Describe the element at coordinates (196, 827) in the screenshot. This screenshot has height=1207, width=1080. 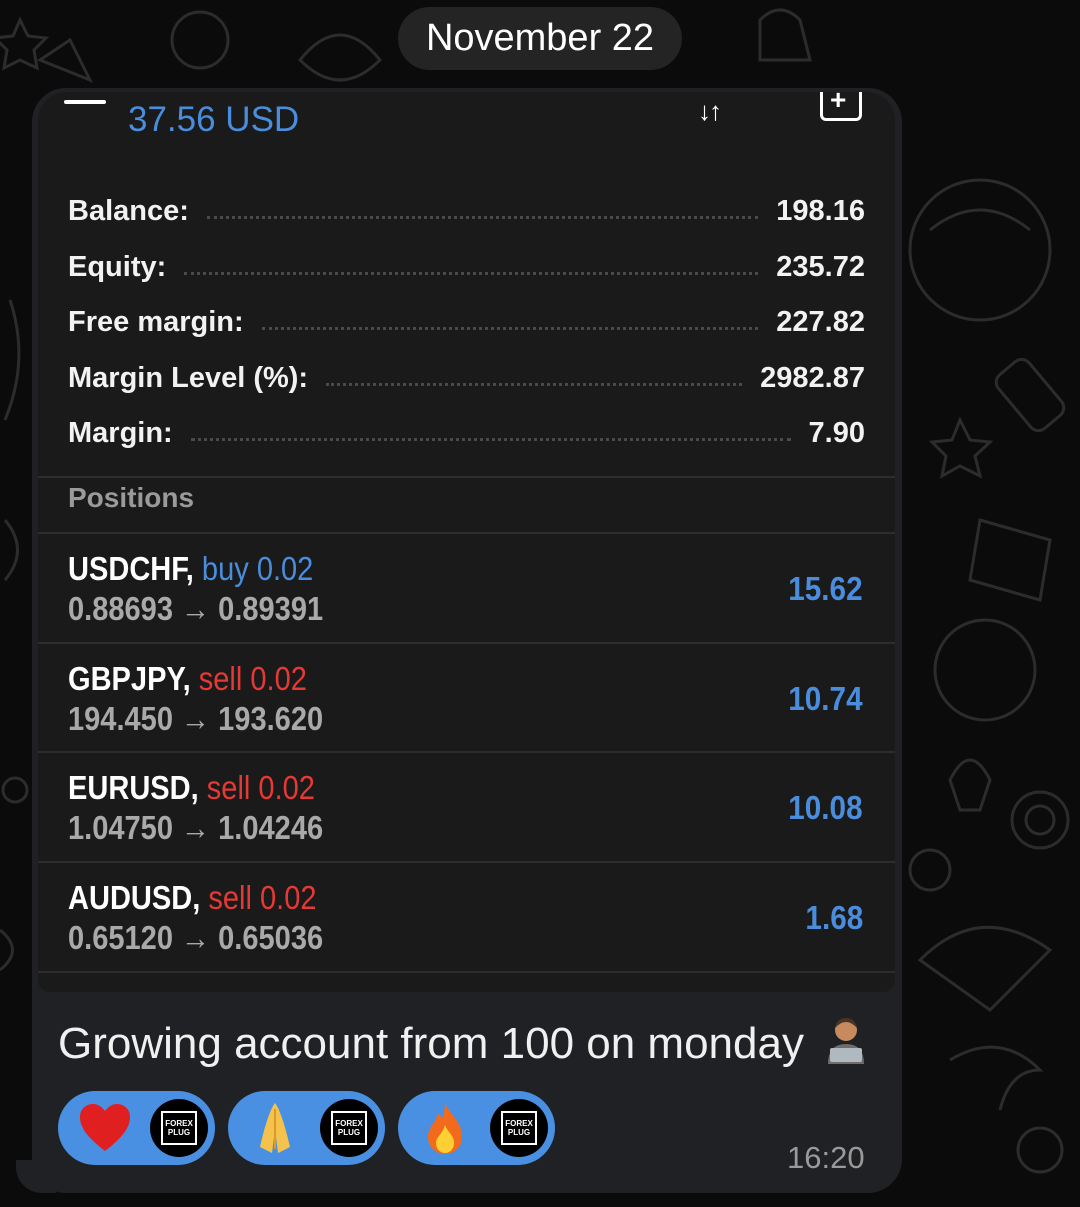
I see `position-prices: 1.04750 → 1.04246` at that location.